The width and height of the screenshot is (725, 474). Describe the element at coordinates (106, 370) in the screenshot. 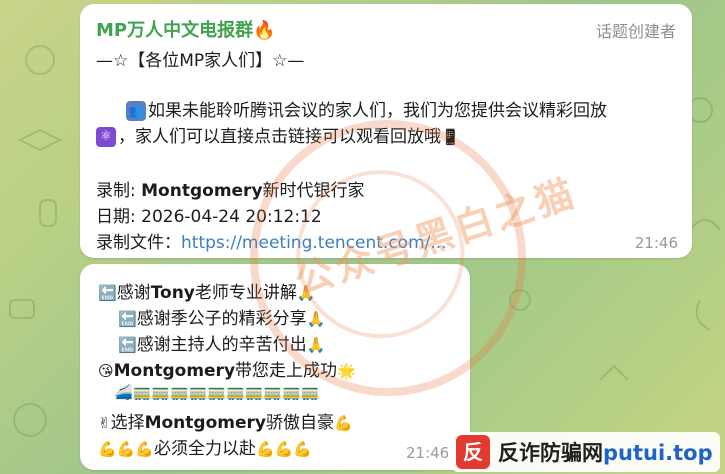

I see `kiss-face-icon: 😘` at that location.